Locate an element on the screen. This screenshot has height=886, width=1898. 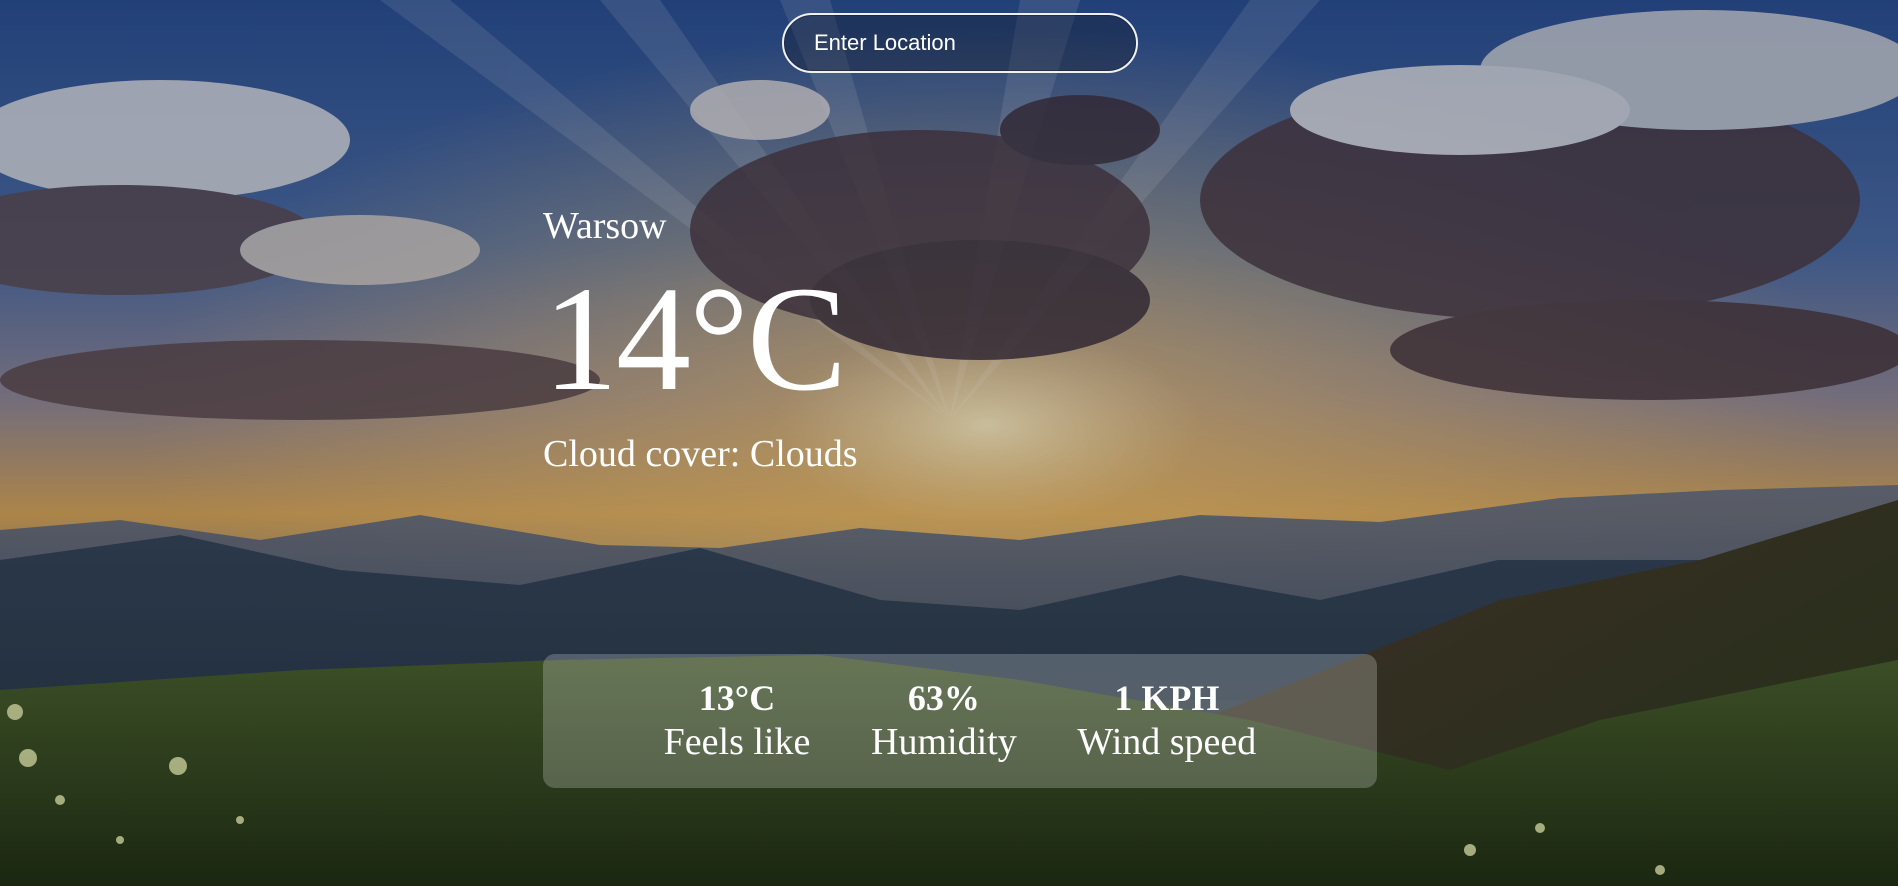
location-name: Warsow is located at coordinates (605, 226).